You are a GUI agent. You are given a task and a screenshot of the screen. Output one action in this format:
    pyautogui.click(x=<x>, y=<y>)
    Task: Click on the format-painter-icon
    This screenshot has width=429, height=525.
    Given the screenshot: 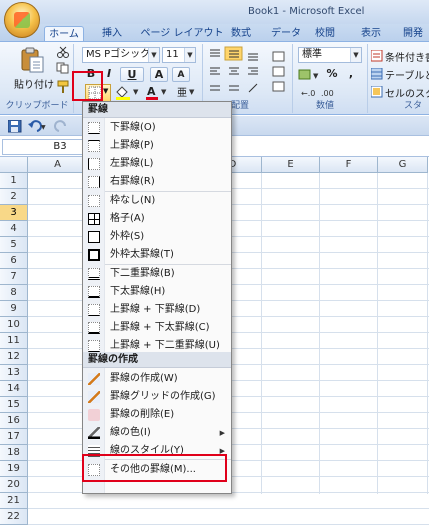 What is the action you would take?
    pyautogui.click(x=63, y=87)
    